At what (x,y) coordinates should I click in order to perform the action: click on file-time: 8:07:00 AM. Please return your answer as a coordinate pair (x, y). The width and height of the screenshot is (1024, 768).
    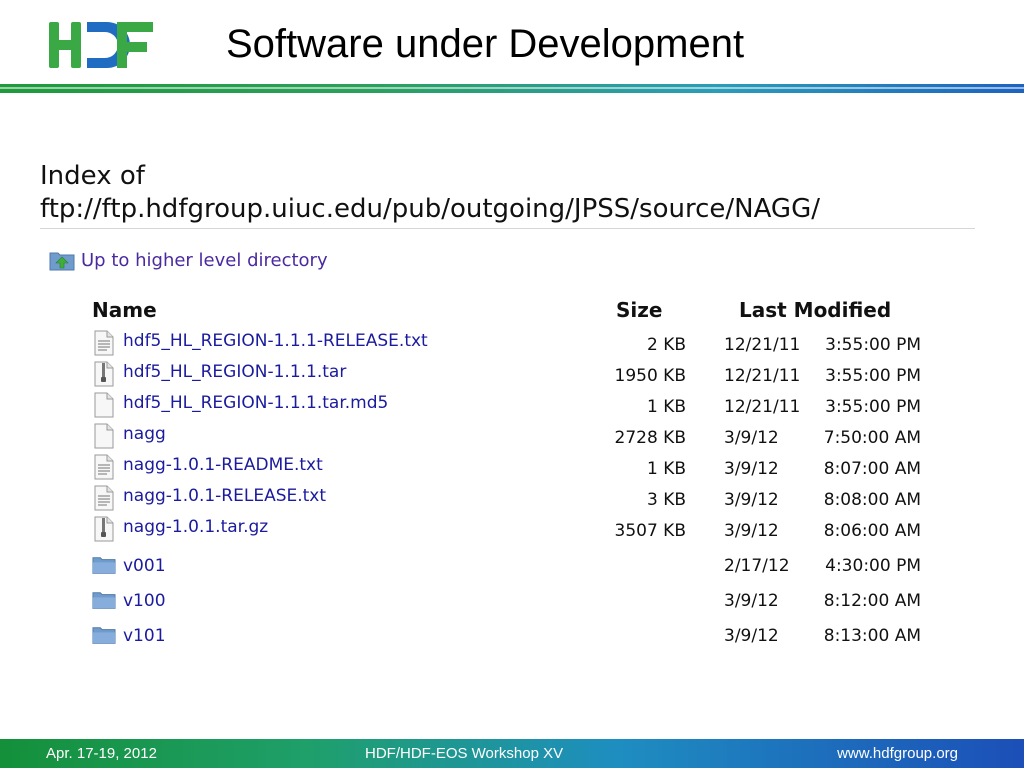
    Looking at the image, I should click on (872, 469).